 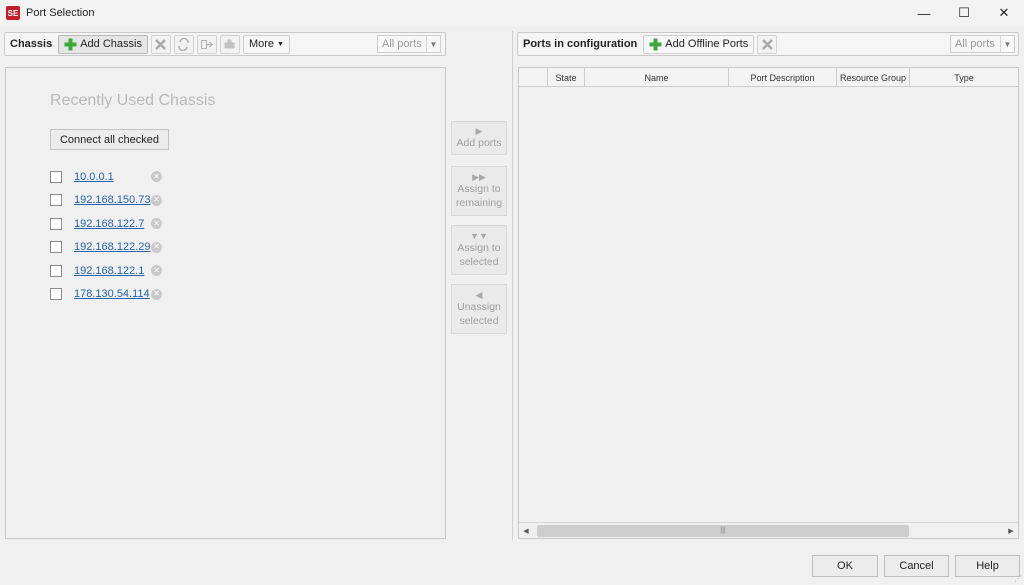 What do you see at coordinates (13, 13) in the screenshot?
I see `app-logo-icon: SE` at bounding box center [13, 13].